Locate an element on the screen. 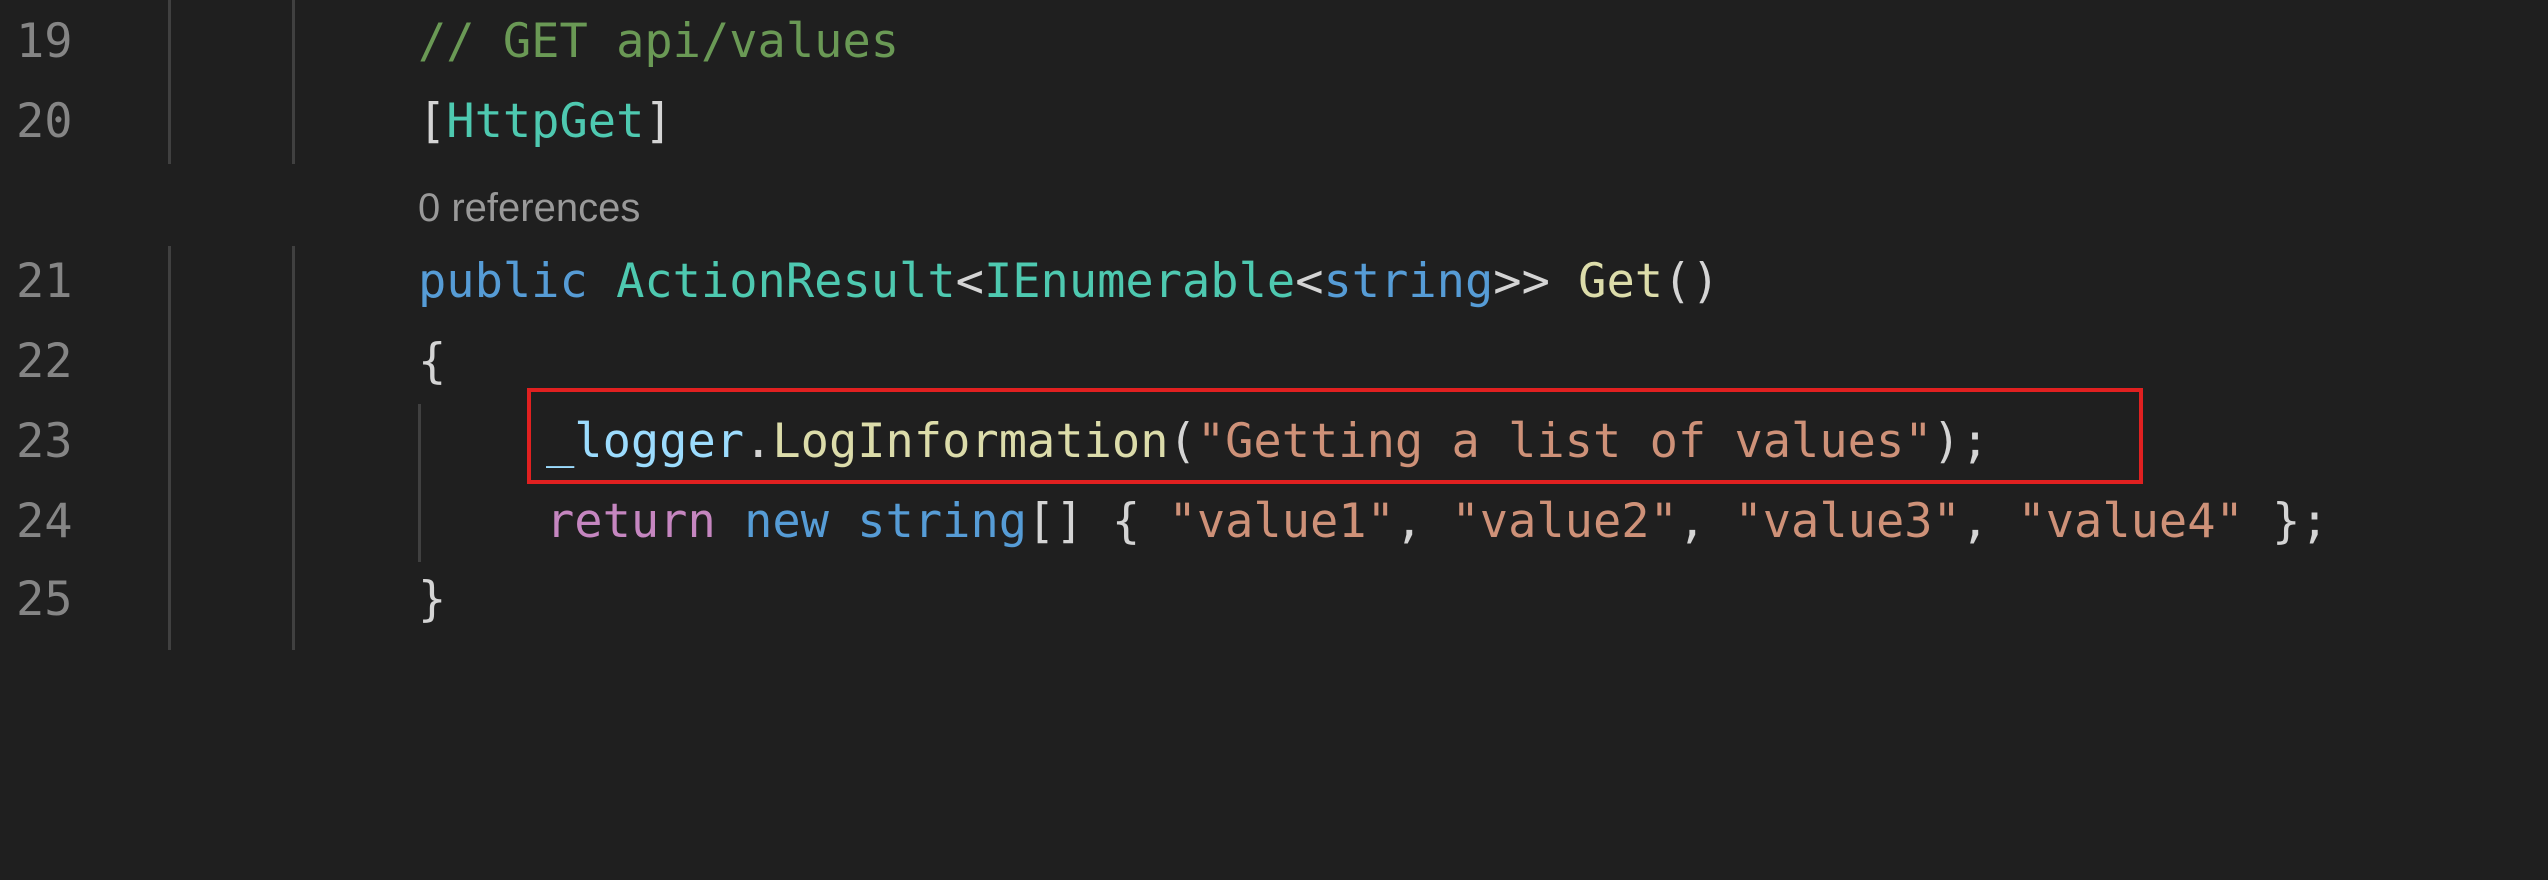  line-content: } is located at coordinates (432, 600).